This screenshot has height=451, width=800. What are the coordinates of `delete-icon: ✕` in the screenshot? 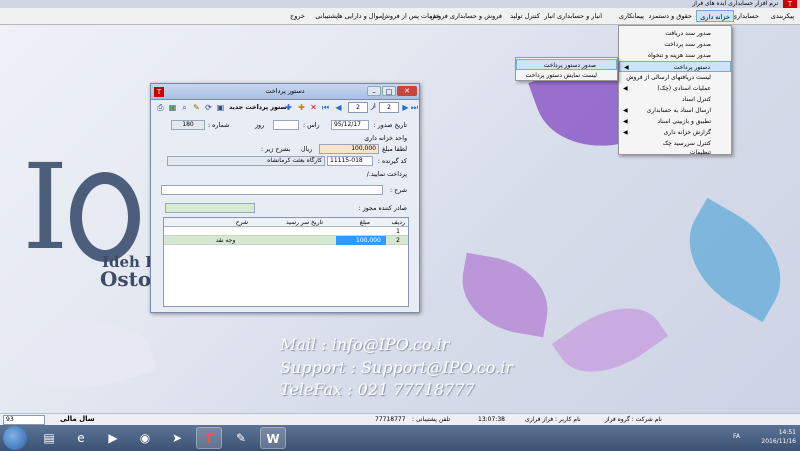 It's located at (313, 107).